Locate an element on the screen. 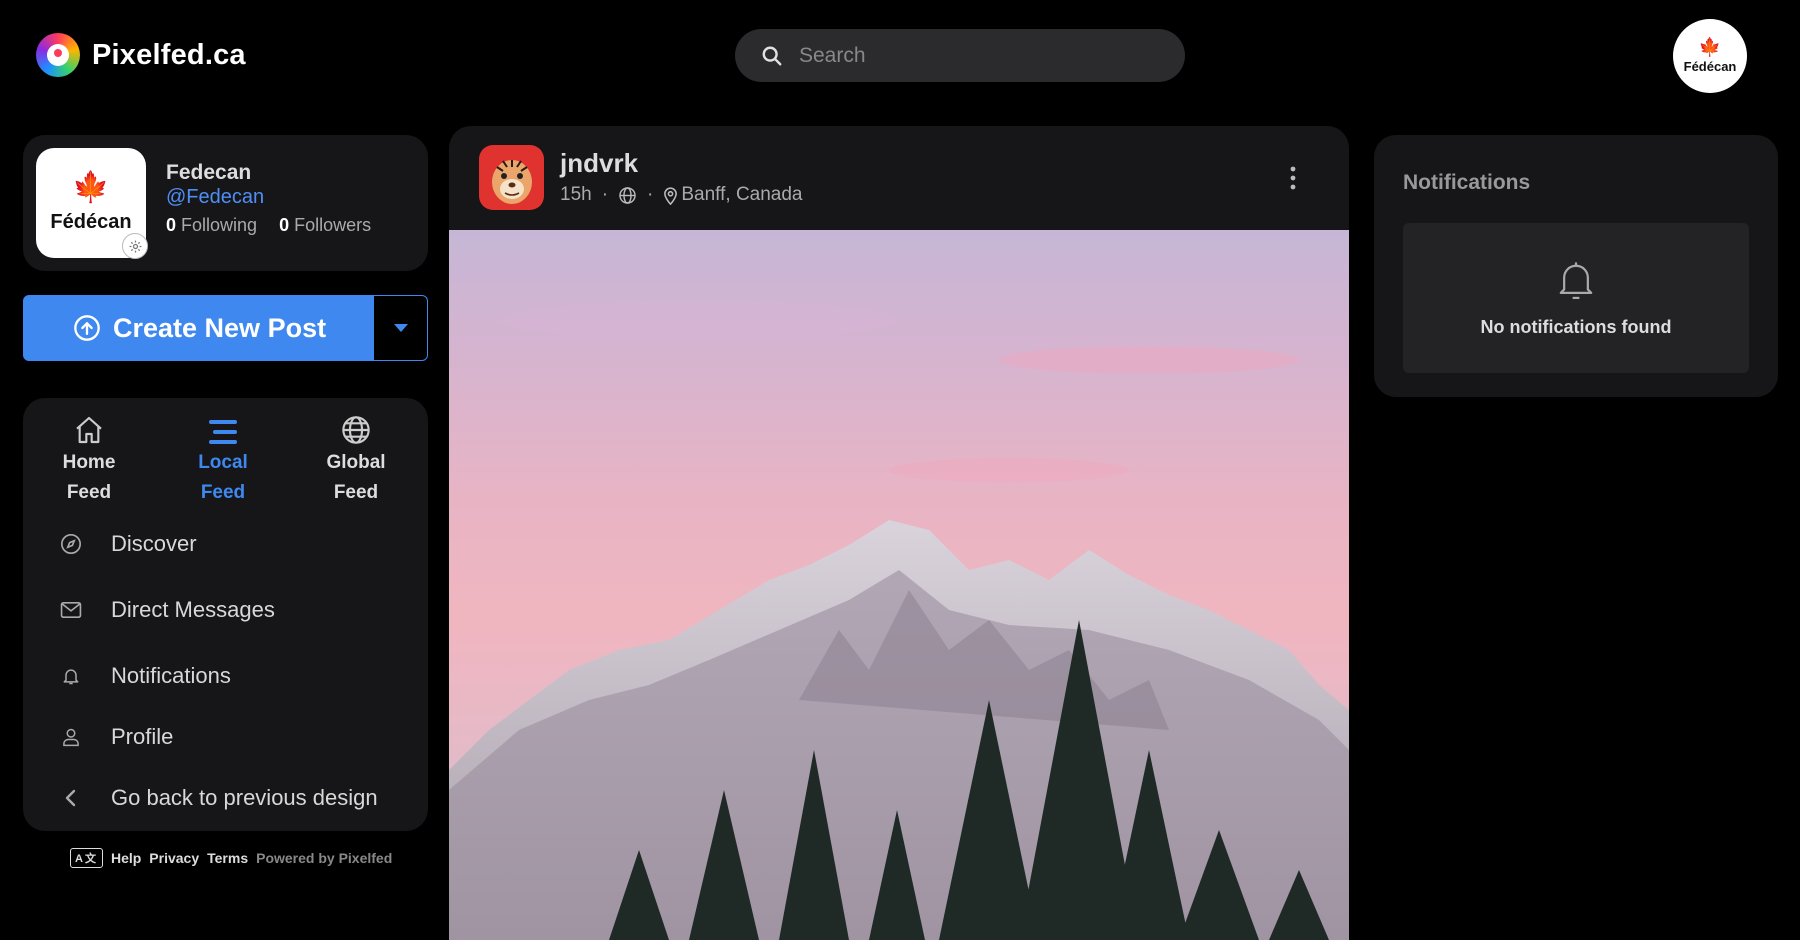 This screenshot has width=1800, height=940. footer-help-link: Help is located at coordinates (126, 858).